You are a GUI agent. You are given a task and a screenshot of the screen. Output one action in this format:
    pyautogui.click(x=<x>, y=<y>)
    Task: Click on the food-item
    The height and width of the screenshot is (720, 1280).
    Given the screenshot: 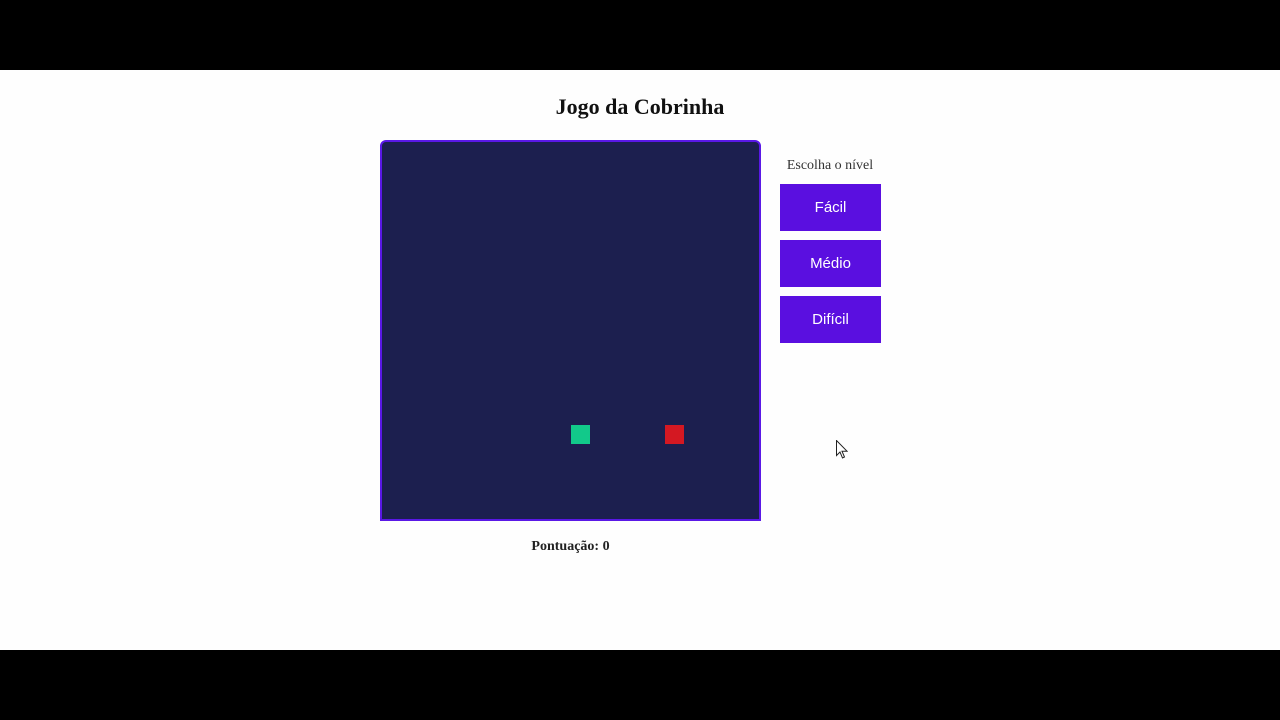 What is the action you would take?
    pyautogui.click(x=674, y=434)
    